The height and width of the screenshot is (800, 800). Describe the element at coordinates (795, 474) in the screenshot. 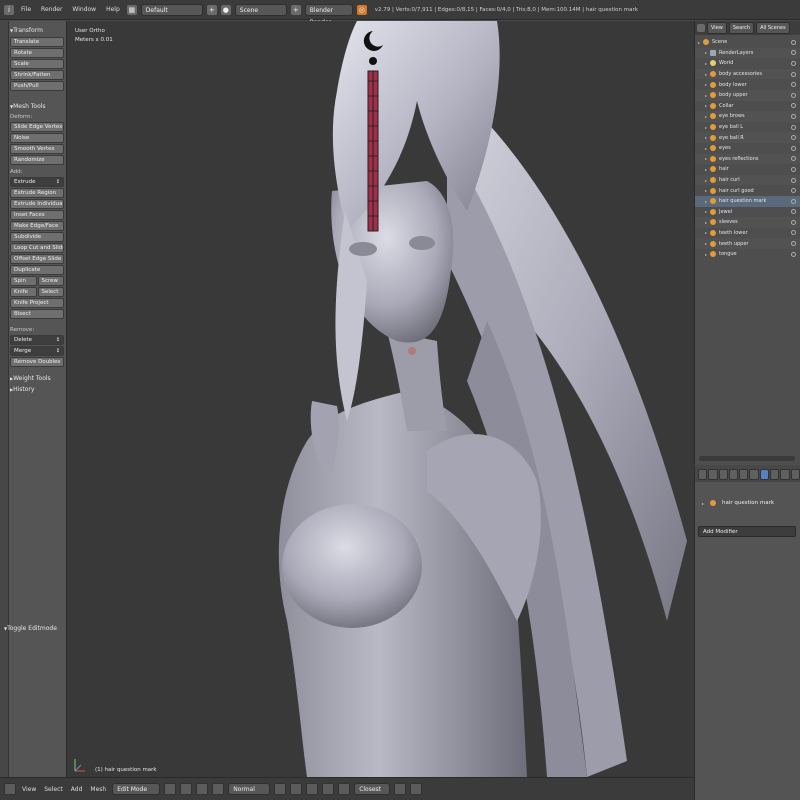

I see `texture-tab-icon` at that location.